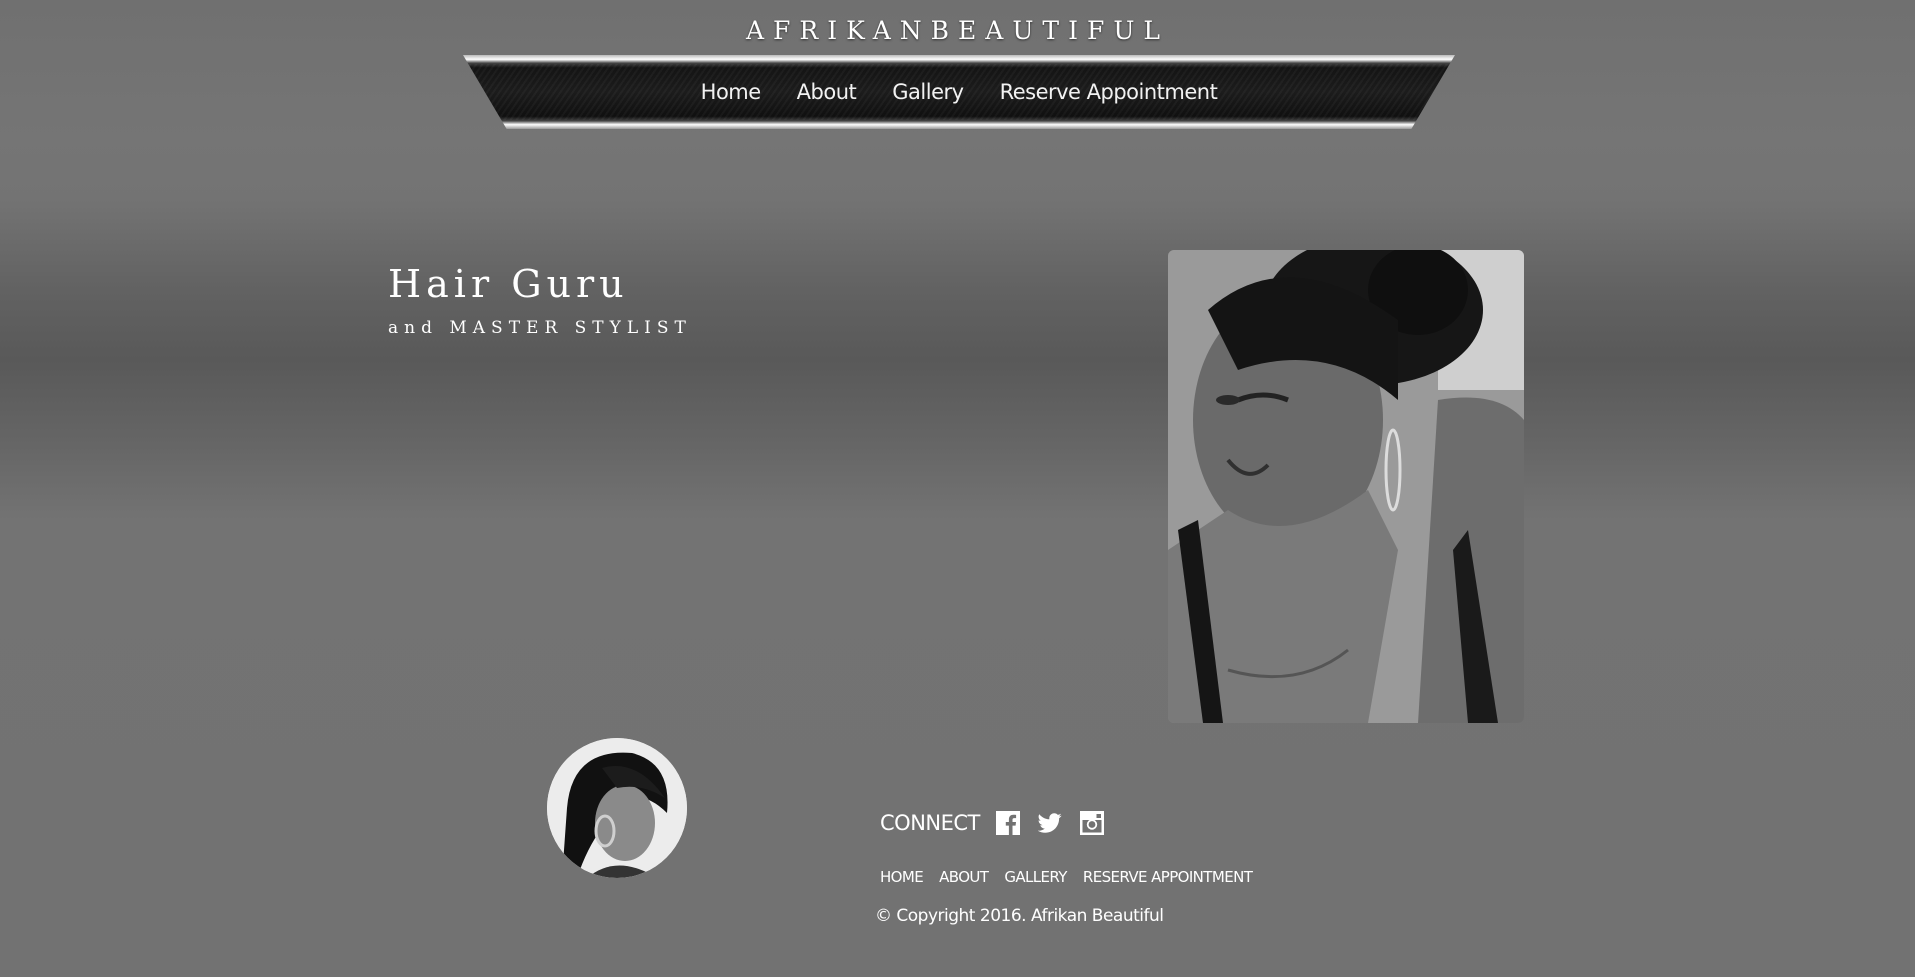 The image size is (1915, 977). I want to click on stylist-portrait, so click(1346, 486).